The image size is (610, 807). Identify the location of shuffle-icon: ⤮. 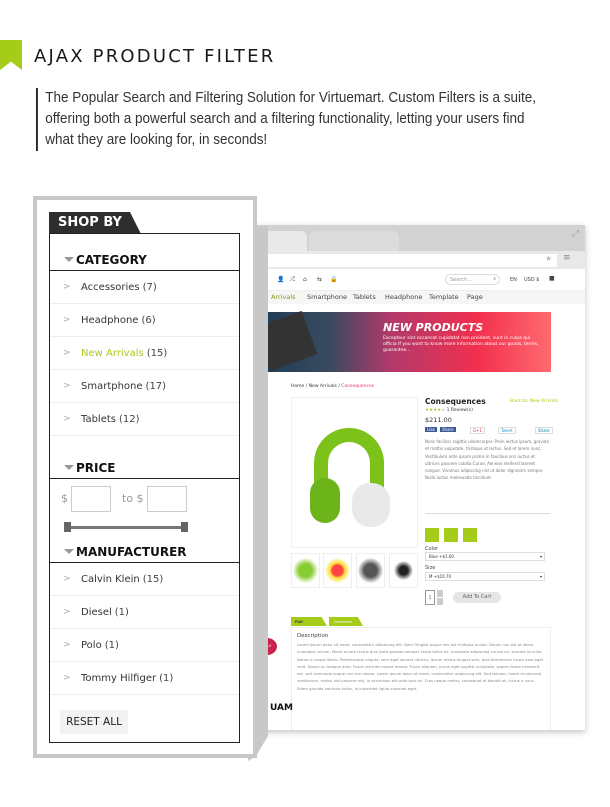
(292, 280).